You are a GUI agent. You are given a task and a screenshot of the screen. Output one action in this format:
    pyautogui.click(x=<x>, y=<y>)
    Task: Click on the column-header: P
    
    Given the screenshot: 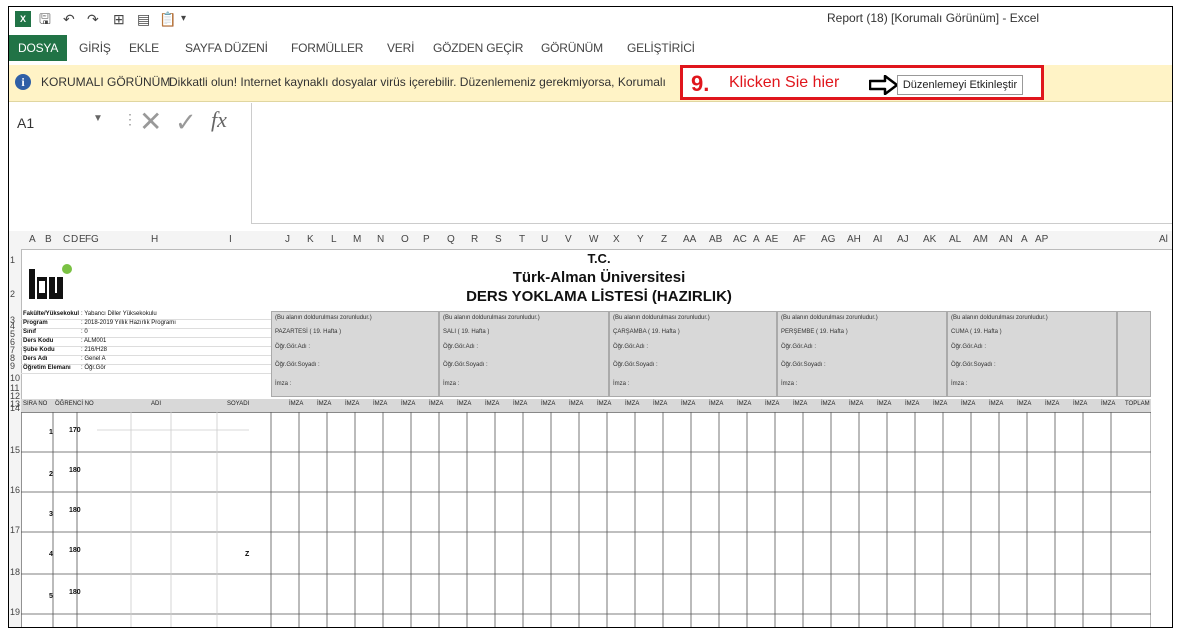 What is the action you would take?
    pyautogui.click(x=426, y=239)
    